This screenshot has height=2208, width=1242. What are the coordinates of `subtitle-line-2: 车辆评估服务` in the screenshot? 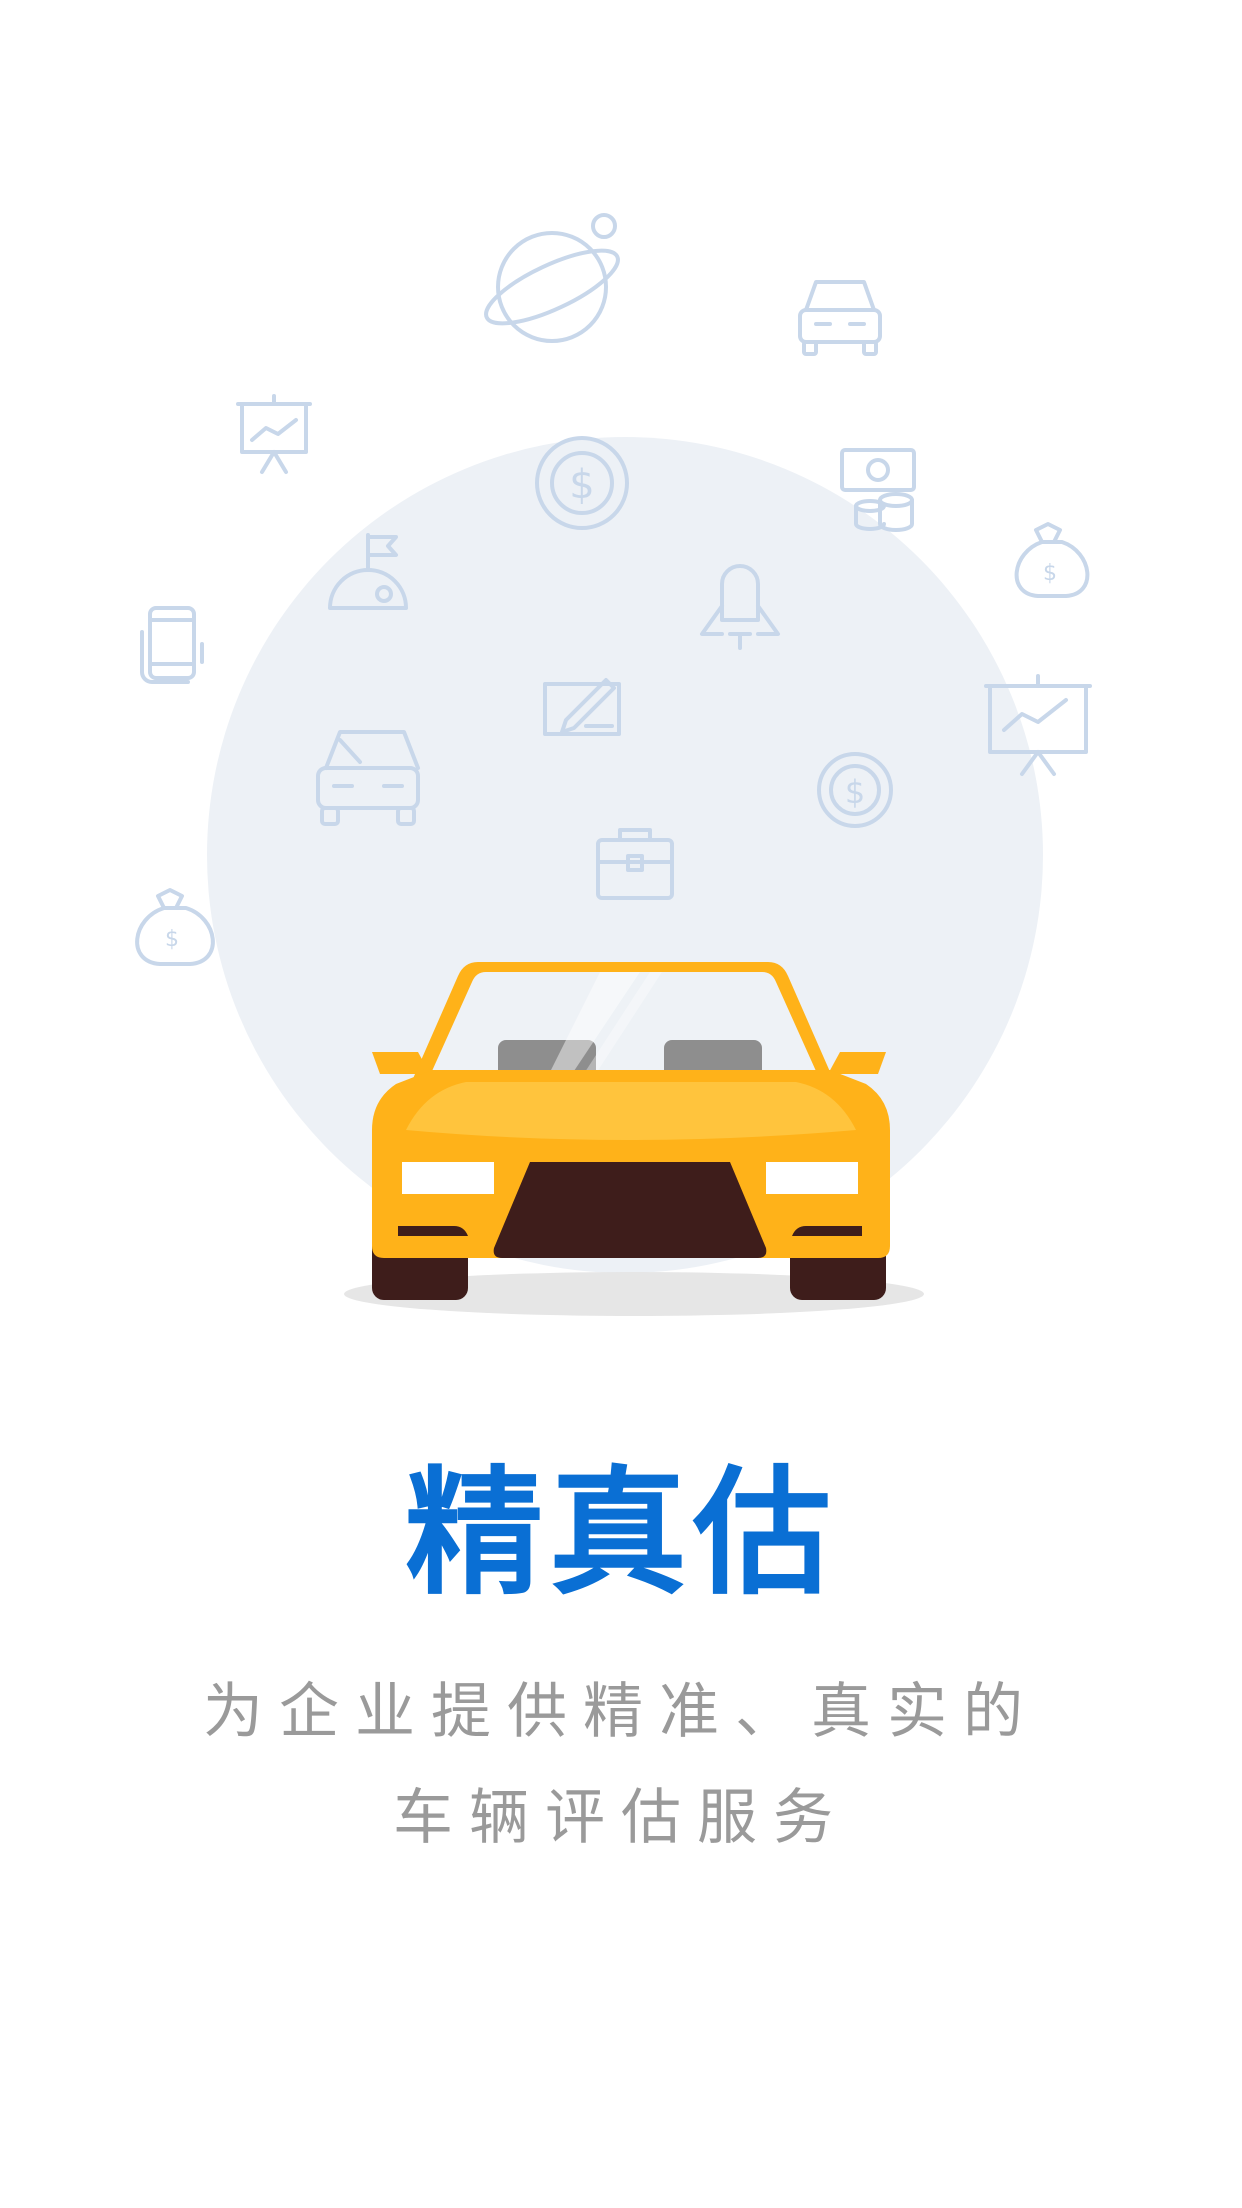 It's located at (621, 1818).